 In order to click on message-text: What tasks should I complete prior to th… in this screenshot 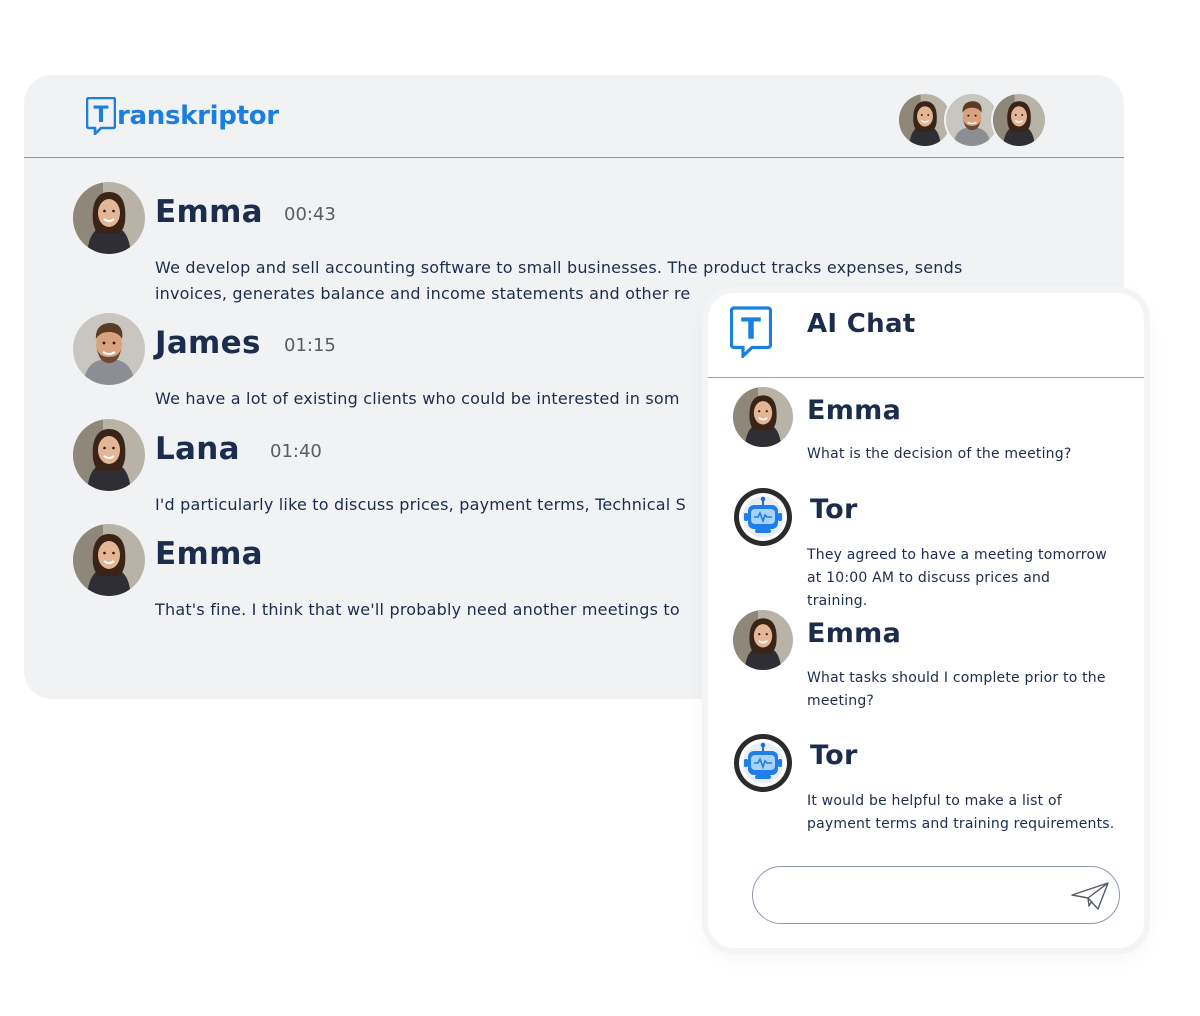, I will do `click(956, 689)`.